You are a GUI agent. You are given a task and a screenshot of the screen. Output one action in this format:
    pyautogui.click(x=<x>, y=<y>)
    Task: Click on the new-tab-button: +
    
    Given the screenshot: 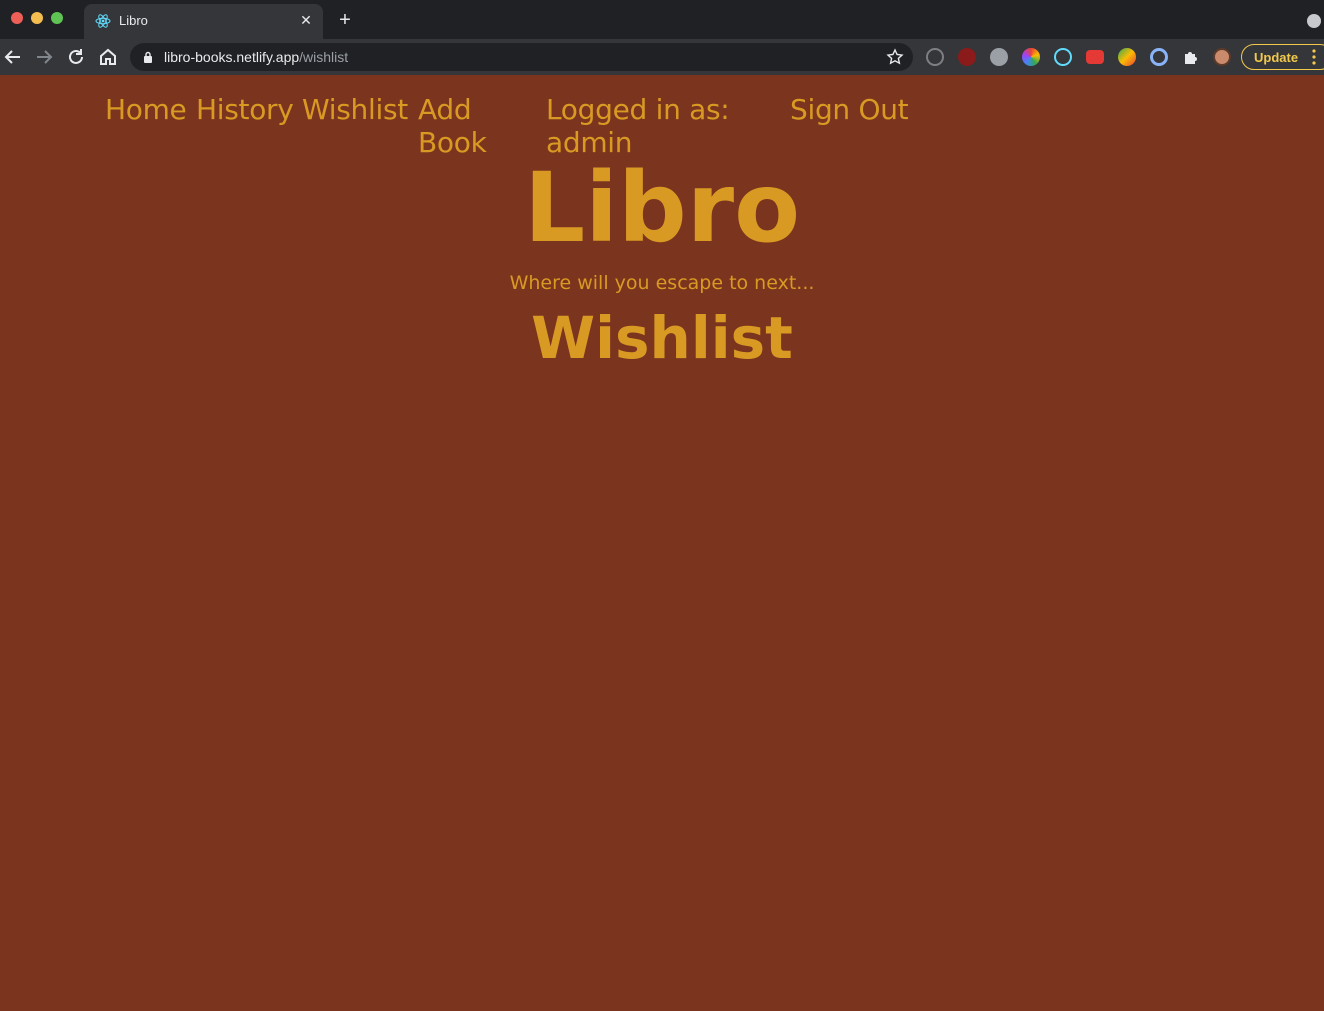 What is the action you would take?
    pyautogui.click(x=345, y=20)
    